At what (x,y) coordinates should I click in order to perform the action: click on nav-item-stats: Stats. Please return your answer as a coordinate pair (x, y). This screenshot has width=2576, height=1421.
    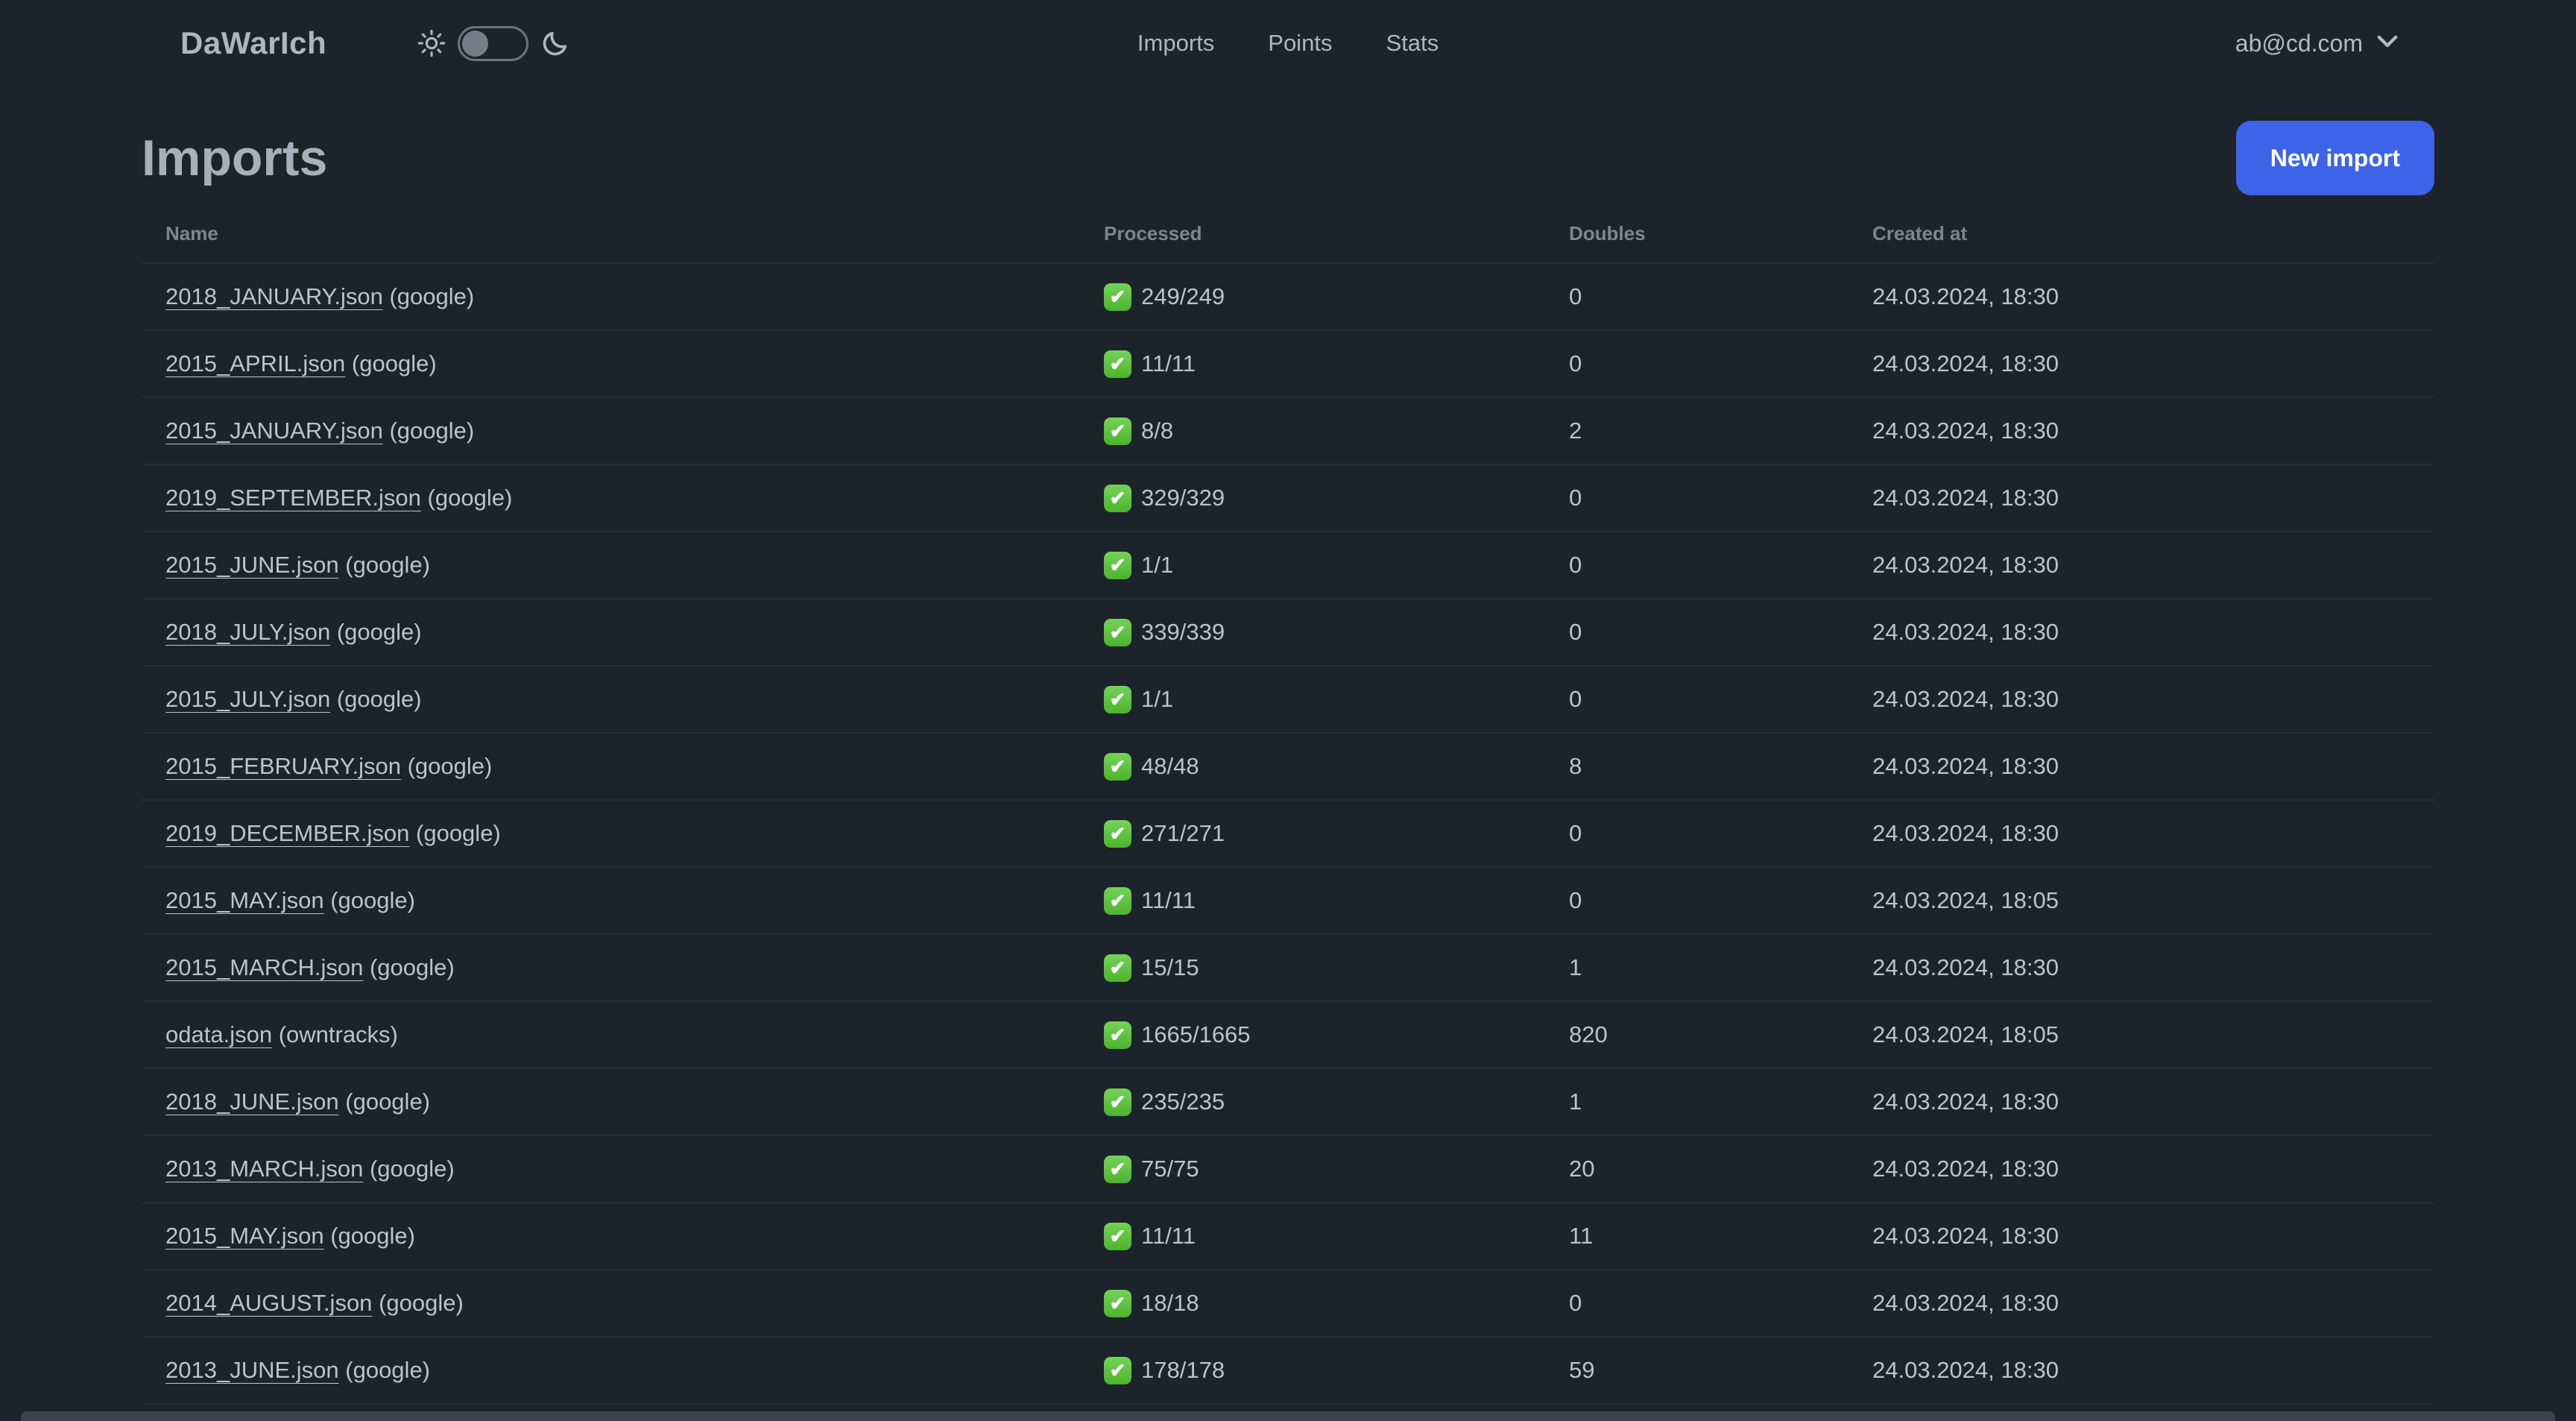
    Looking at the image, I should click on (1412, 43).